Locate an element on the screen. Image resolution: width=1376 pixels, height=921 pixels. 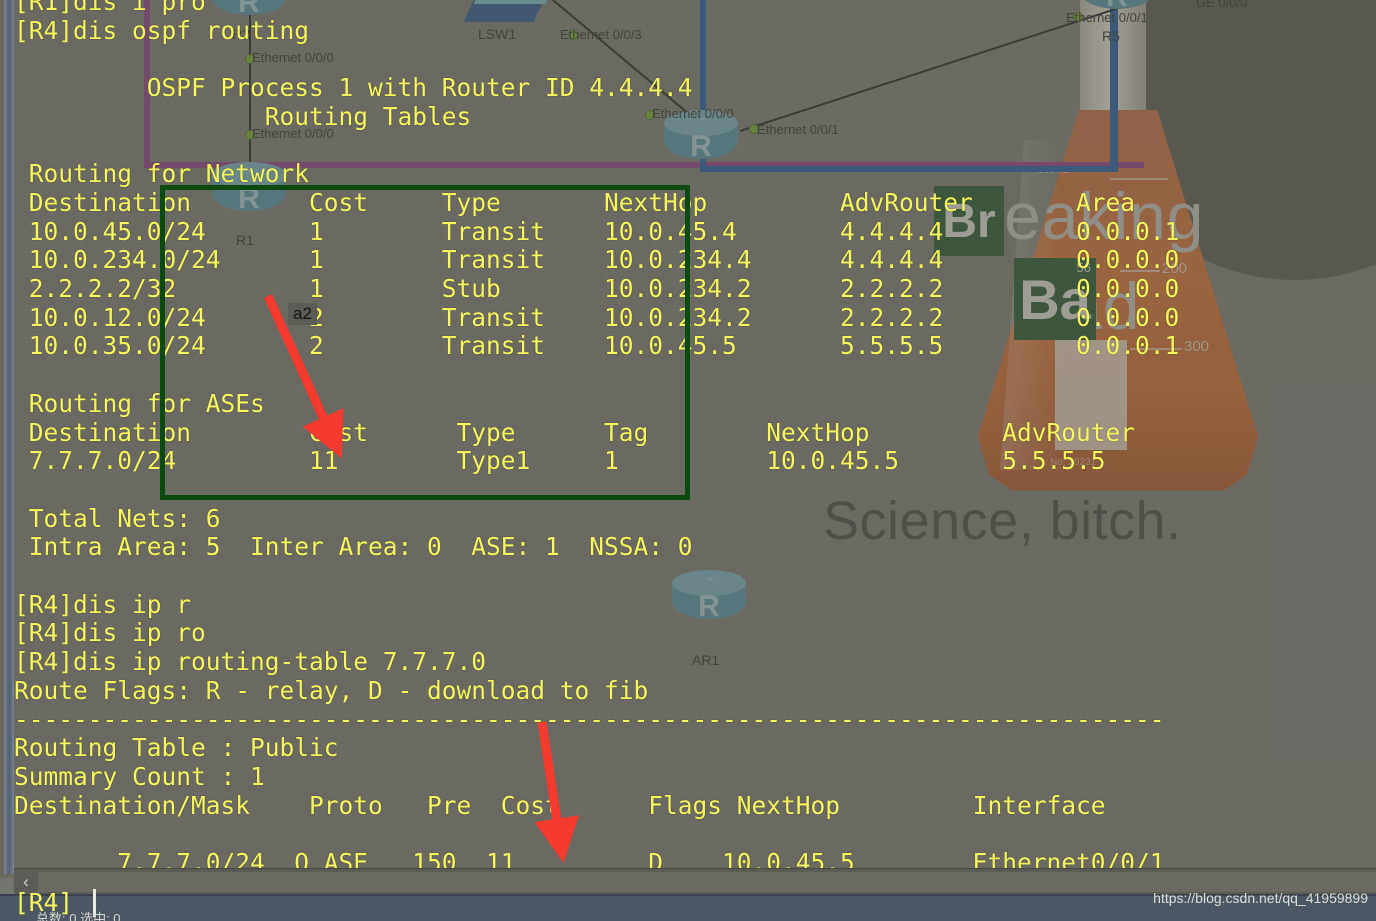
red-arrow-ase-cost is located at coordinates (303, 376).